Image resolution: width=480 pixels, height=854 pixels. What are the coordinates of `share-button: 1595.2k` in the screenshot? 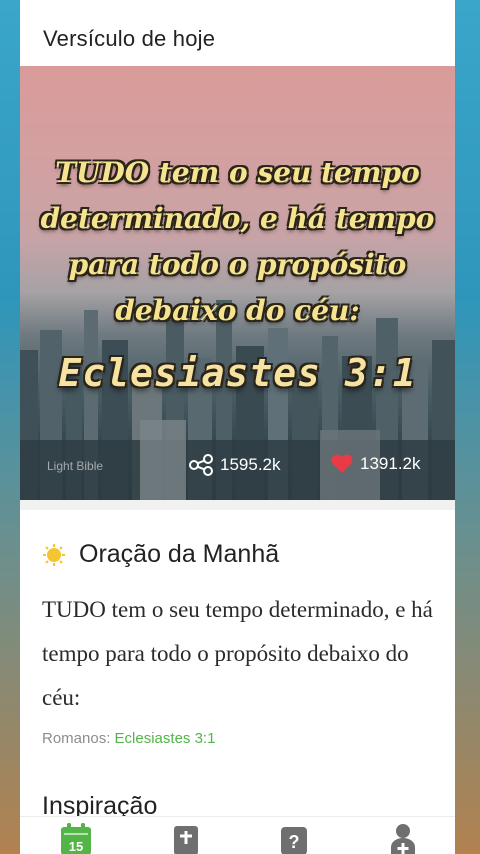 It's located at (234, 465).